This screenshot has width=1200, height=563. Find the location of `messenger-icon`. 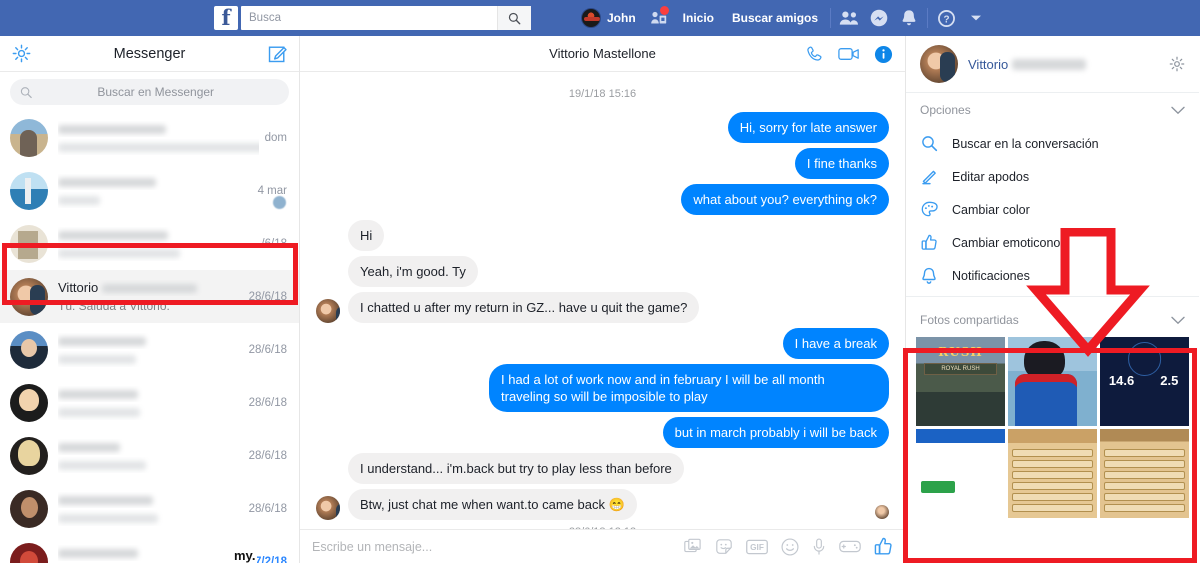

messenger-icon is located at coordinates (879, 18).